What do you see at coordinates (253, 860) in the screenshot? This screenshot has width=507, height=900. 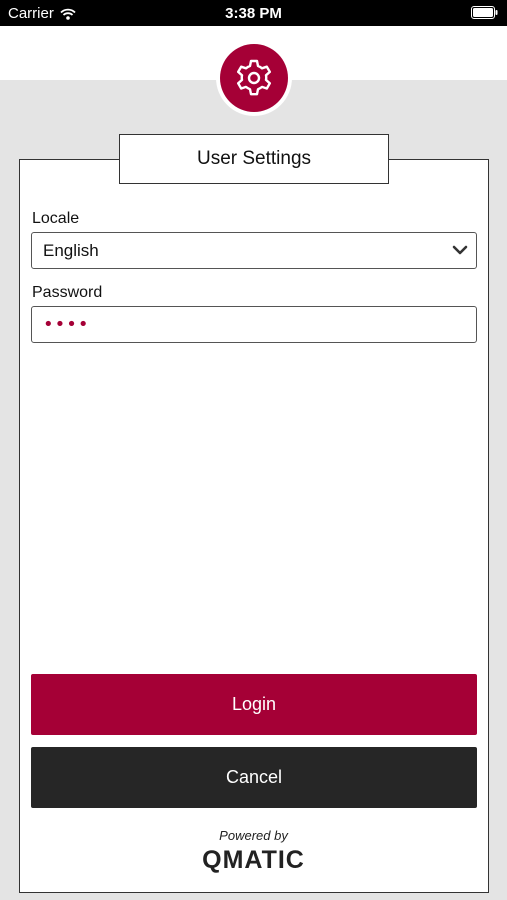 I see `brand-logo: QMATIC` at bounding box center [253, 860].